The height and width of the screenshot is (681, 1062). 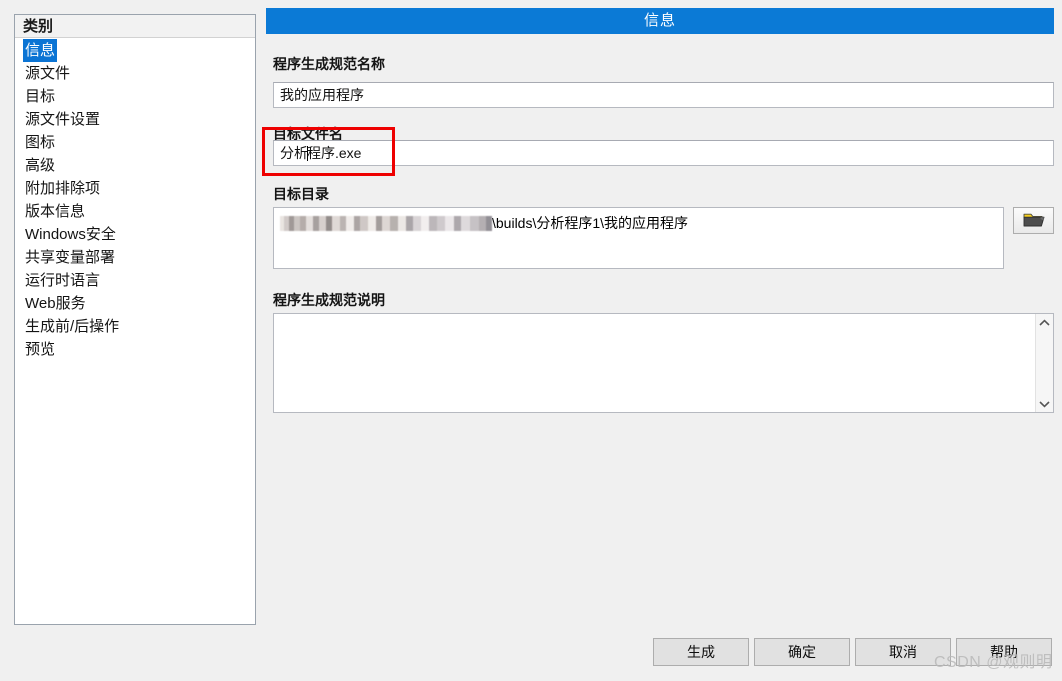 I want to click on sidebar-item-pre-post-build-actions: 生成前/后操作, so click(x=135, y=326).